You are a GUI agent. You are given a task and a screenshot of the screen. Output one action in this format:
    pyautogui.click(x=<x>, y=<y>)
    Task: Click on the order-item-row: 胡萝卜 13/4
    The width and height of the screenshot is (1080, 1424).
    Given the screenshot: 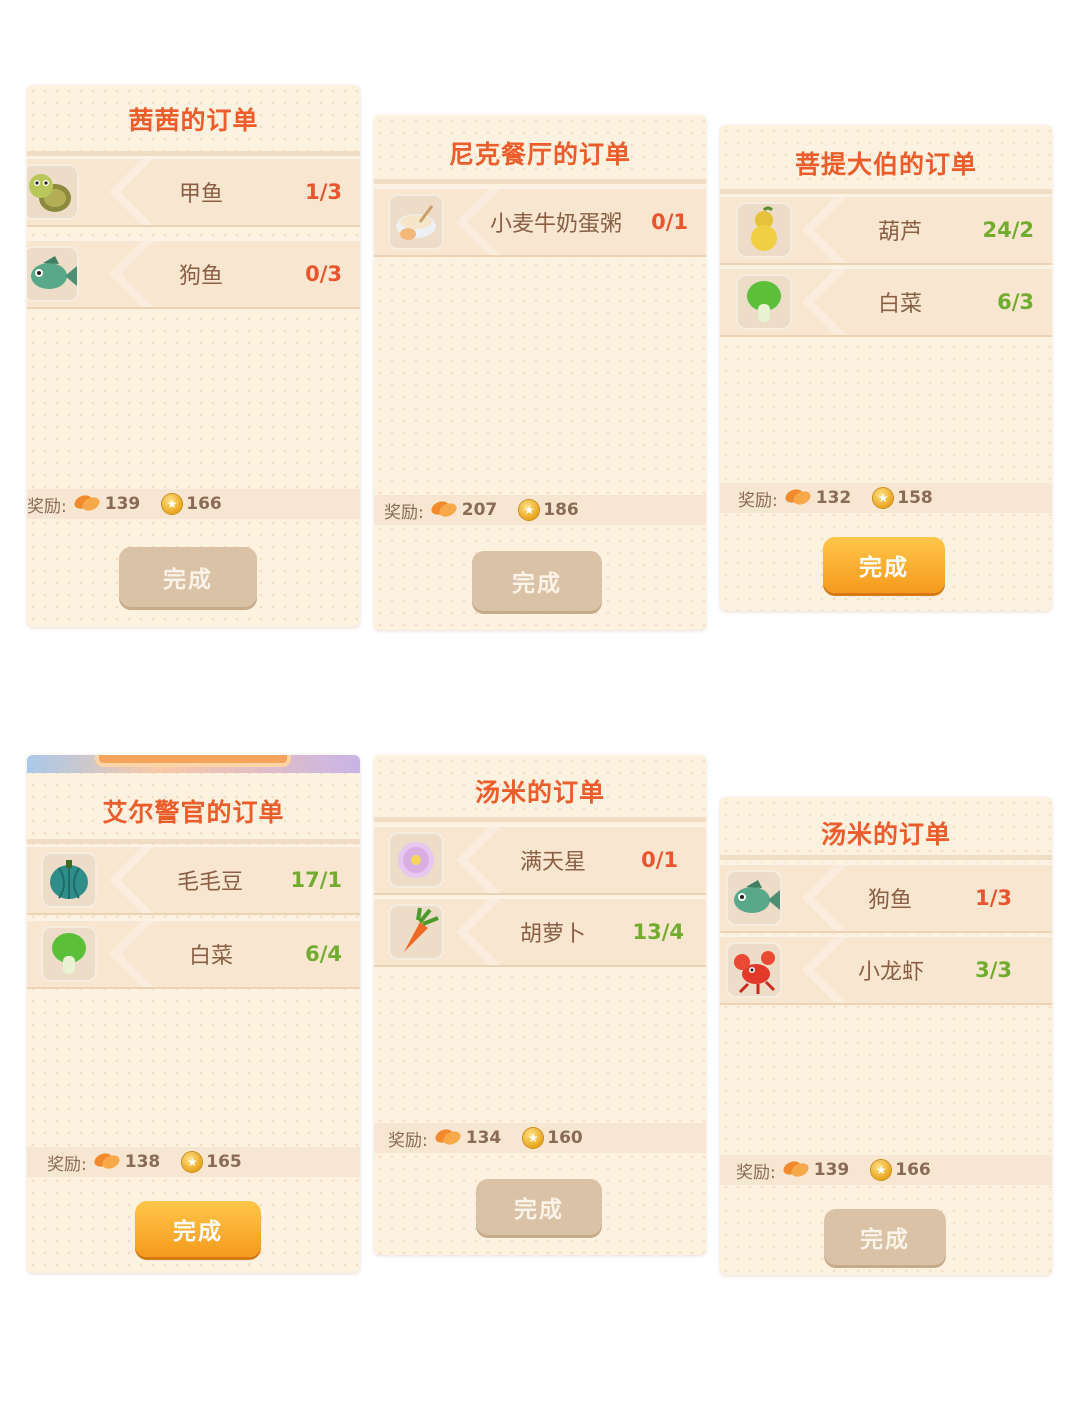 What is the action you would take?
    pyautogui.click(x=540, y=932)
    